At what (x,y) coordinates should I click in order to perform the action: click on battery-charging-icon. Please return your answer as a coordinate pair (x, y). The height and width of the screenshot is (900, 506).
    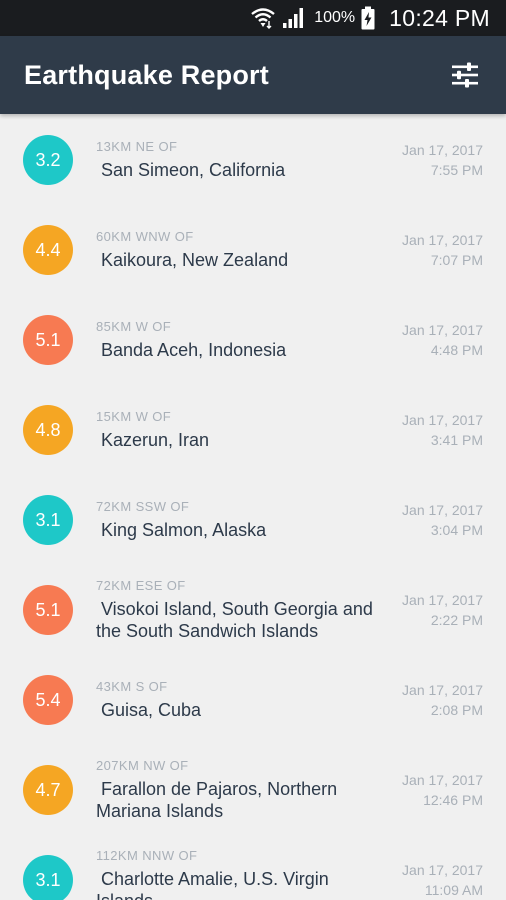
    Looking at the image, I should click on (368, 18).